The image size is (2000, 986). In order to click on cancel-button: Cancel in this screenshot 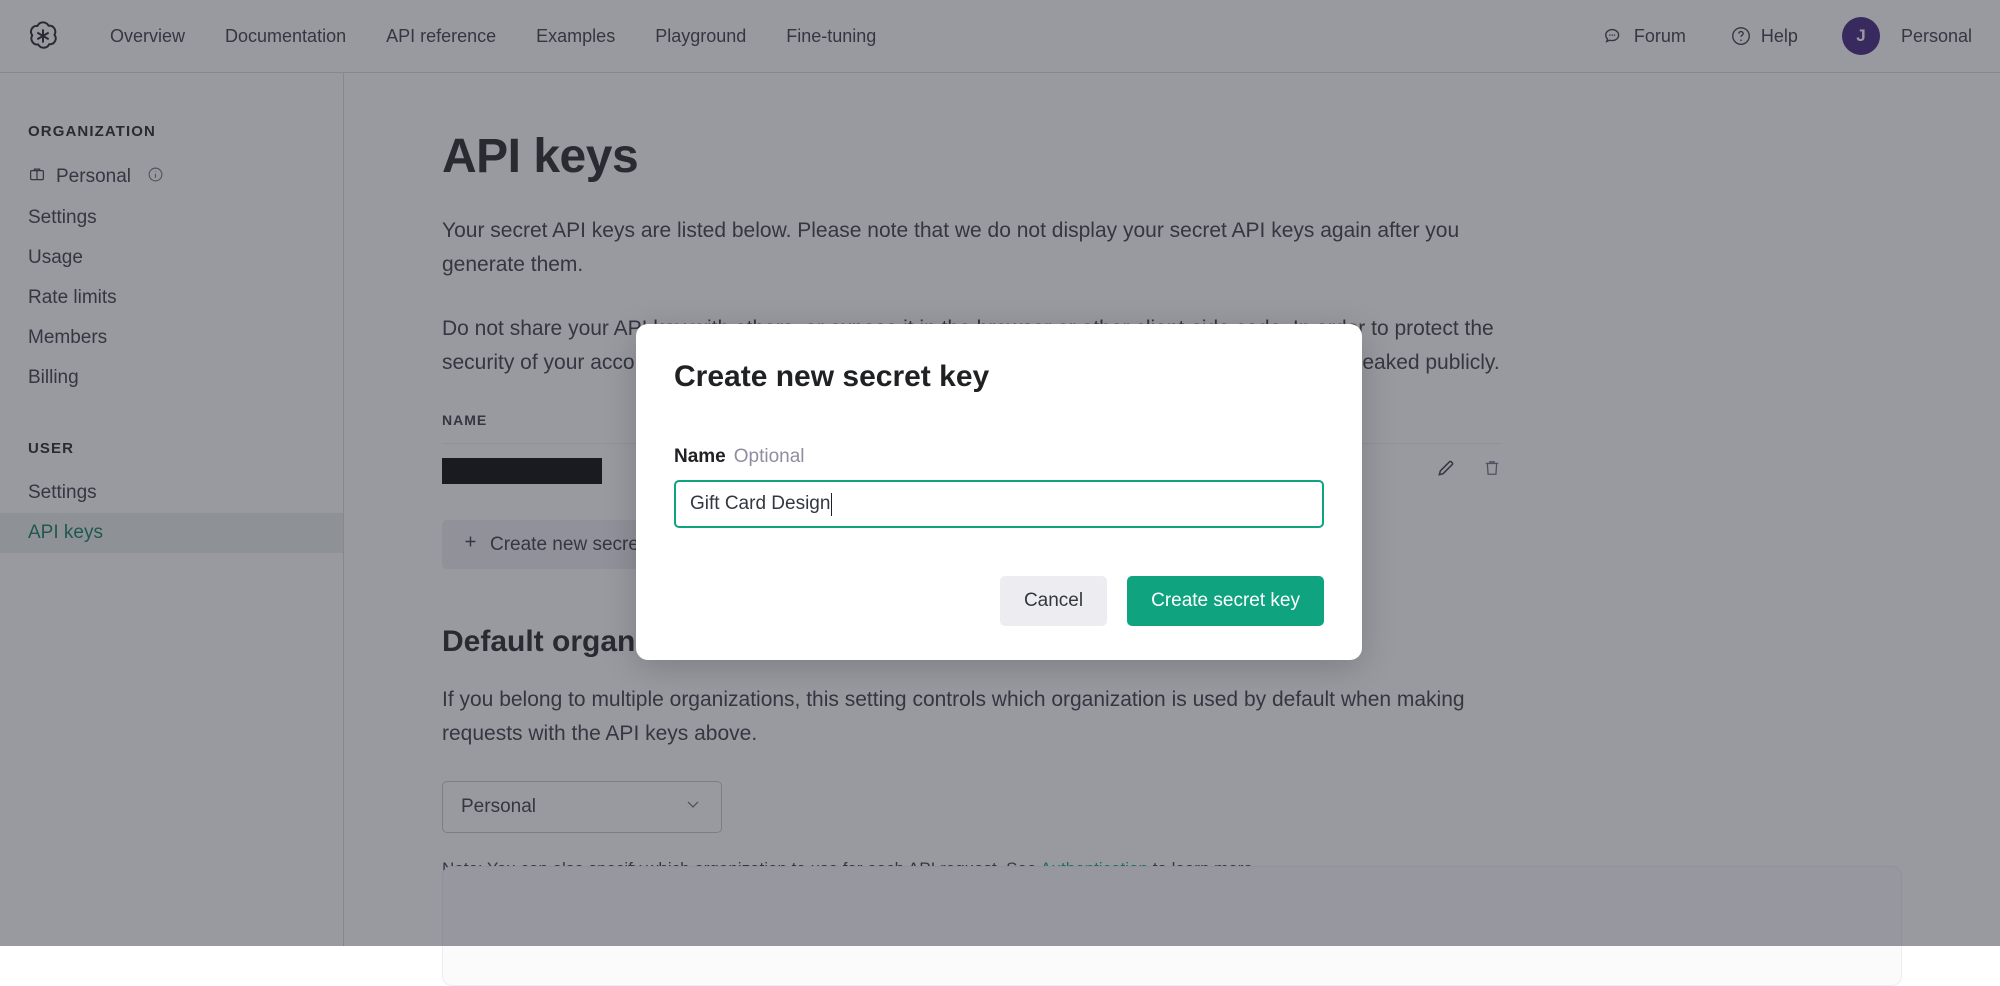, I will do `click(1053, 601)`.